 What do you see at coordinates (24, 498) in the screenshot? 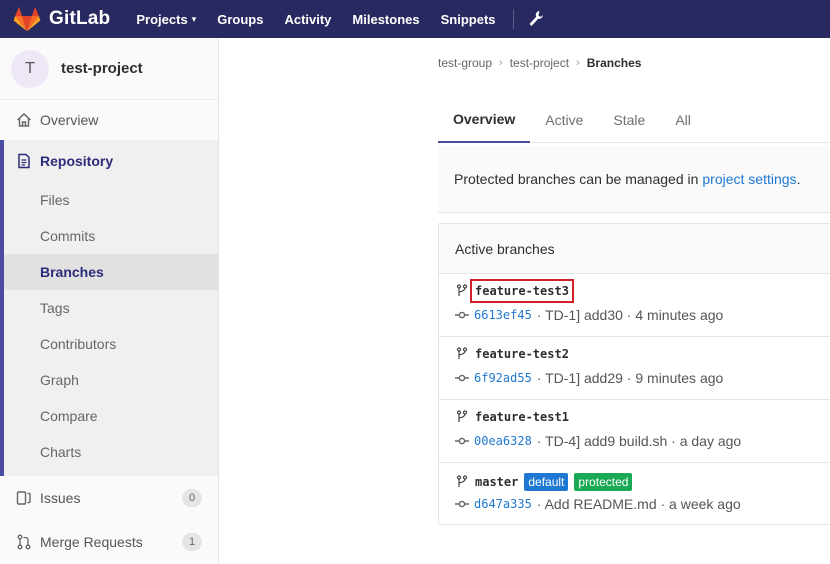
I see `issues-icon` at bounding box center [24, 498].